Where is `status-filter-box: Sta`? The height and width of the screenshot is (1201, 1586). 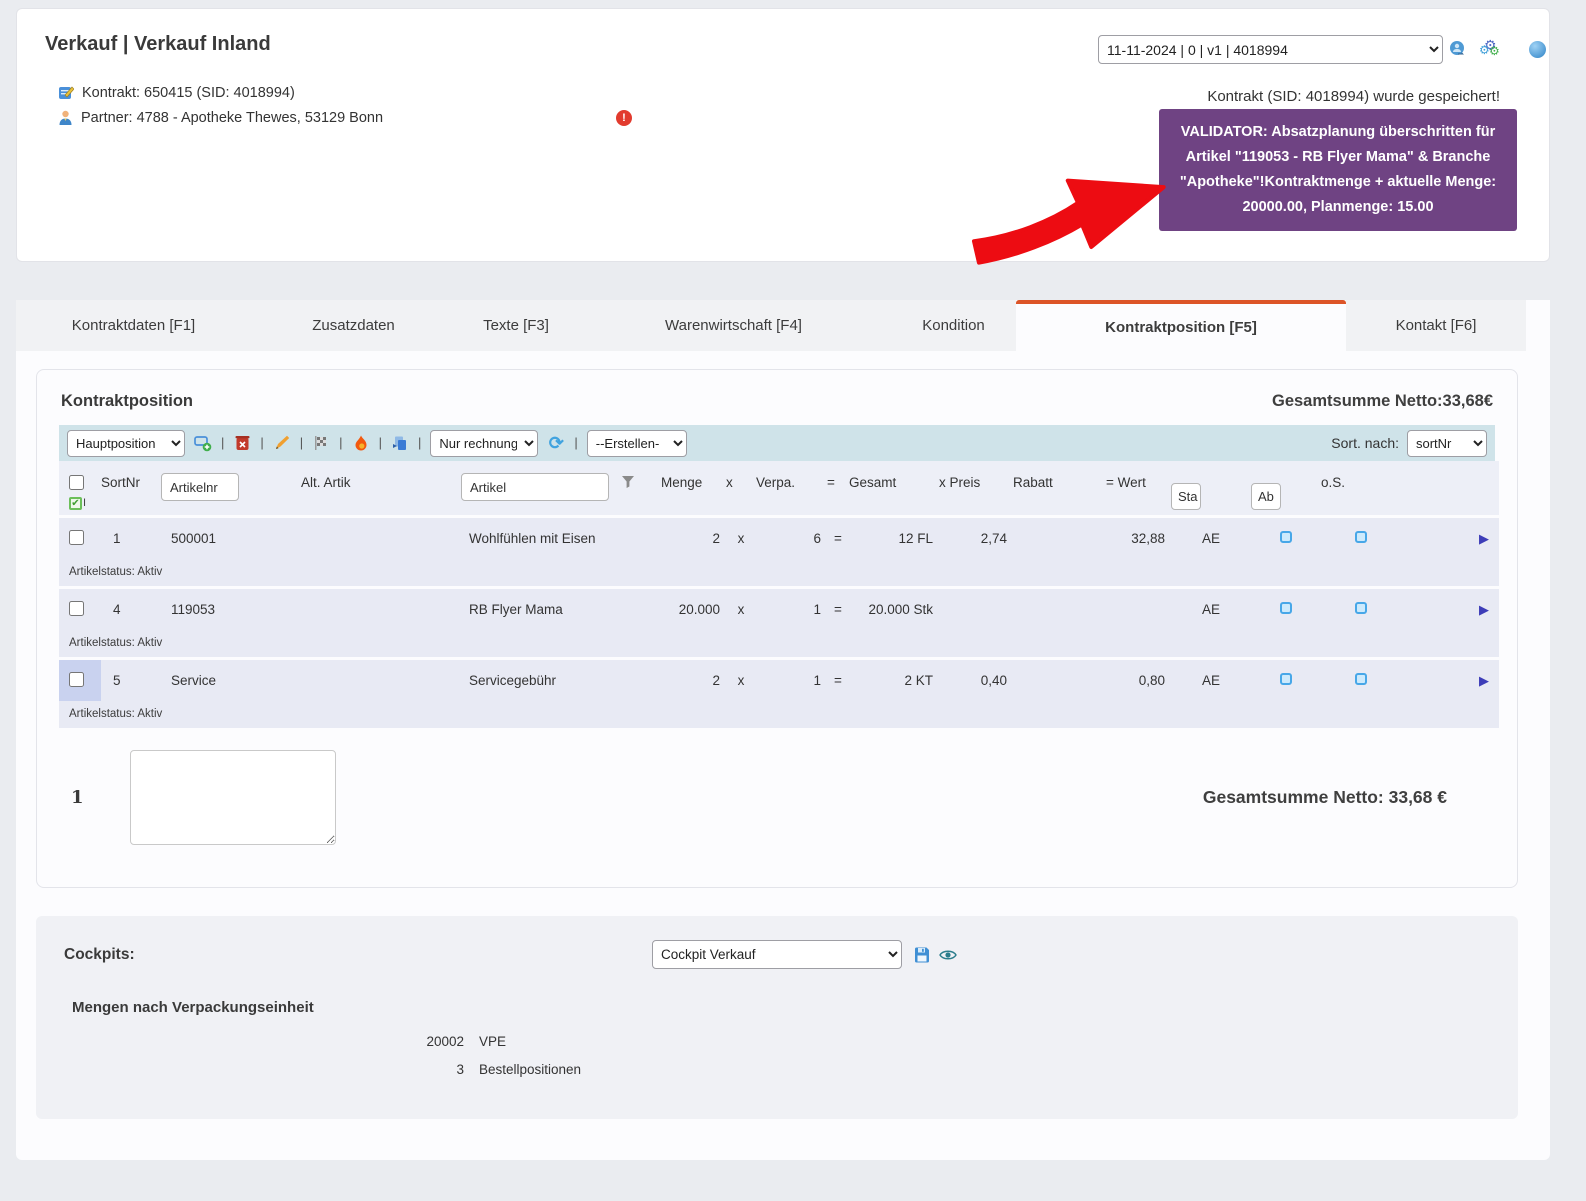
status-filter-box: Sta is located at coordinates (1186, 496).